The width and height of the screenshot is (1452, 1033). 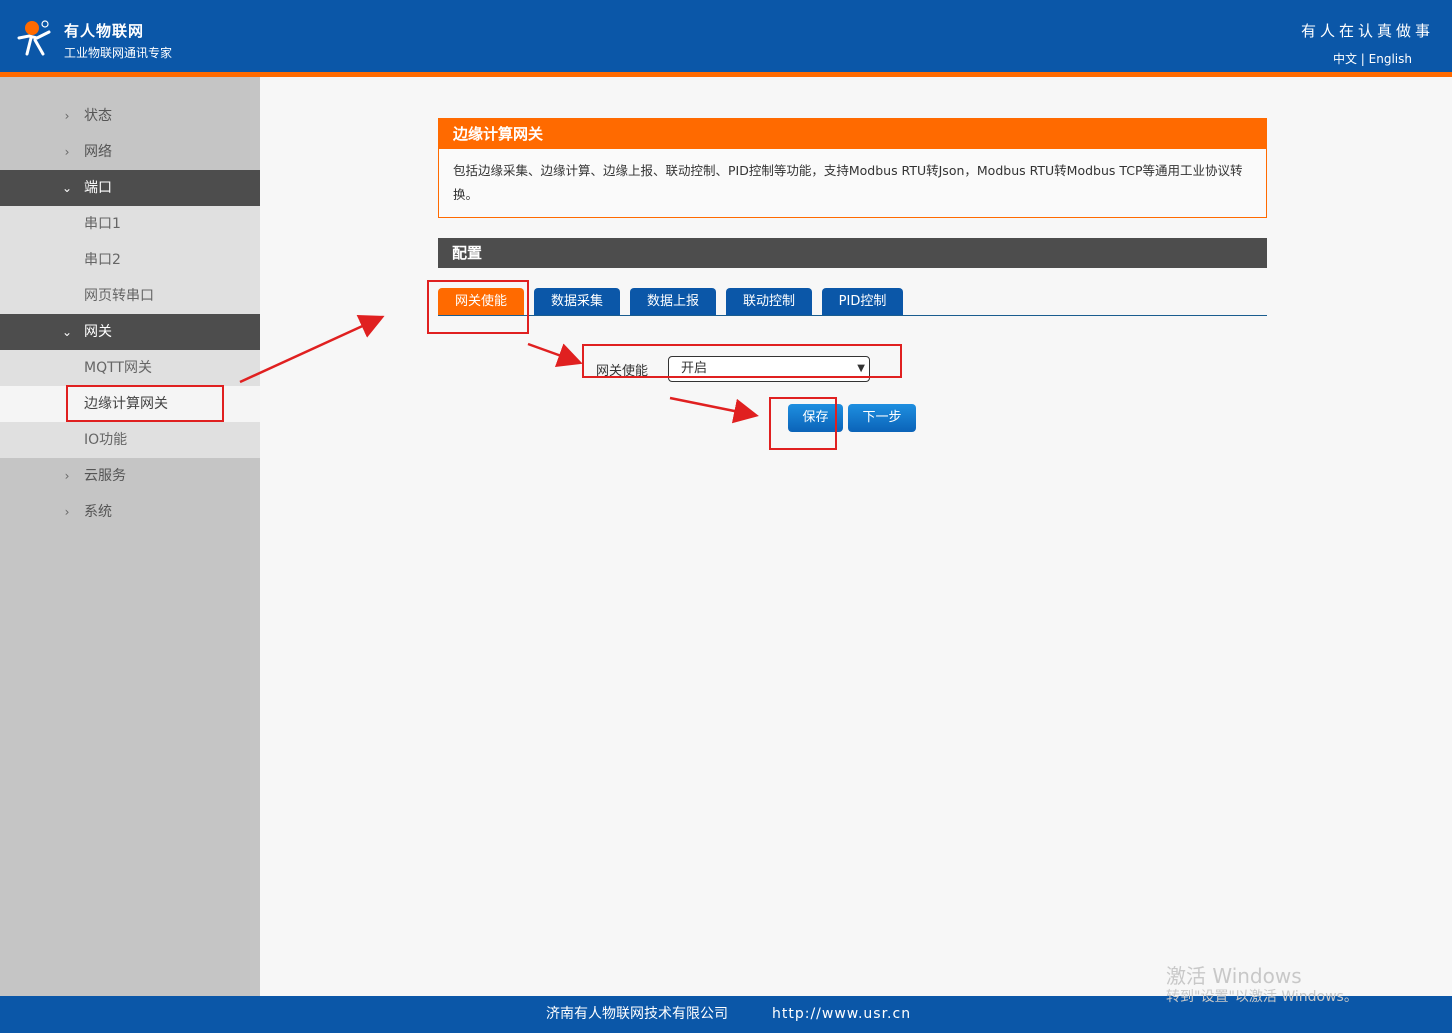 What do you see at coordinates (98, 512) in the screenshot?
I see `sidebar-item-label: 系统` at bounding box center [98, 512].